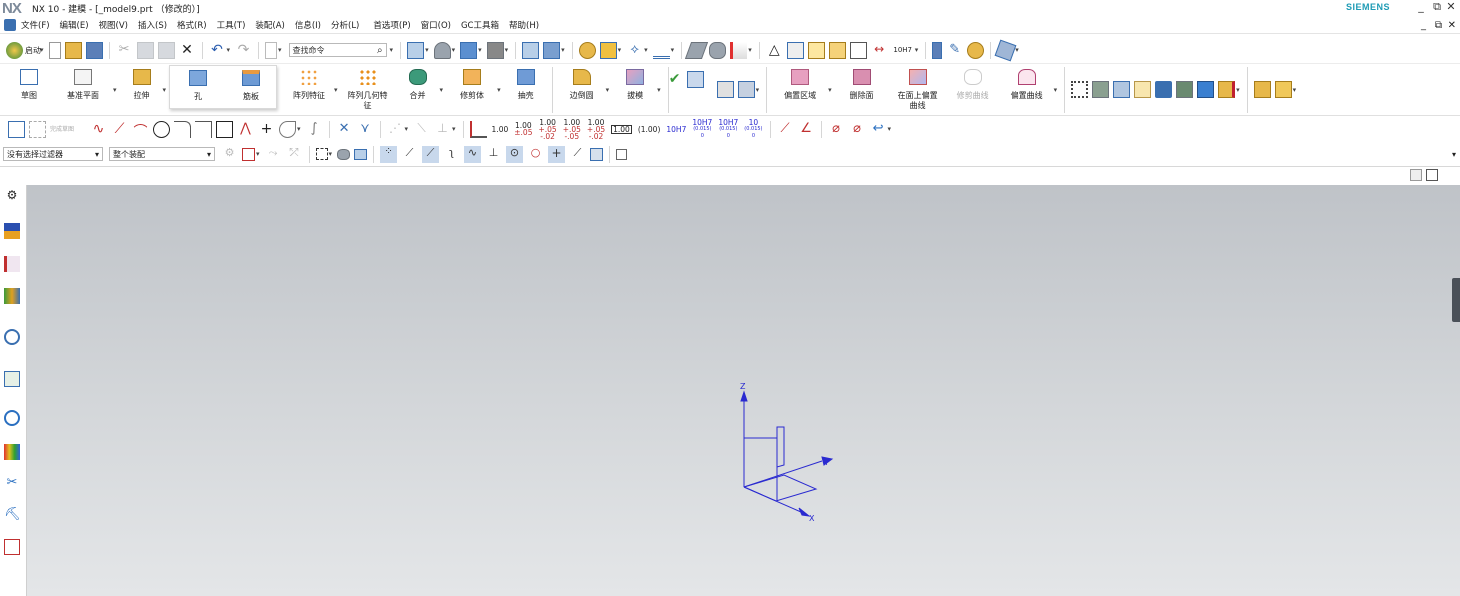 Image resolution: width=1460 pixels, height=596 pixels. Describe the element at coordinates (12, 547) in the screenshot. I see `web-browser-icon` at that location.